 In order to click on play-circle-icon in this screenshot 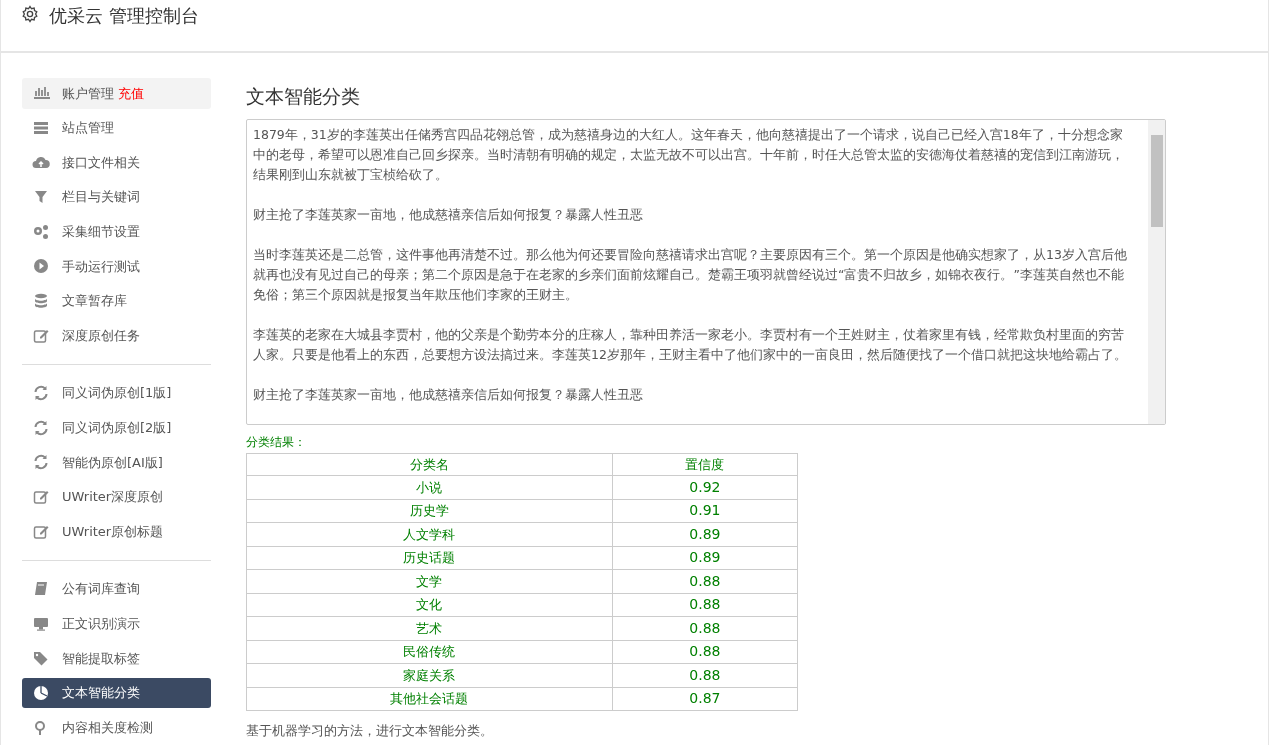, I will do `click(41, 266)`.